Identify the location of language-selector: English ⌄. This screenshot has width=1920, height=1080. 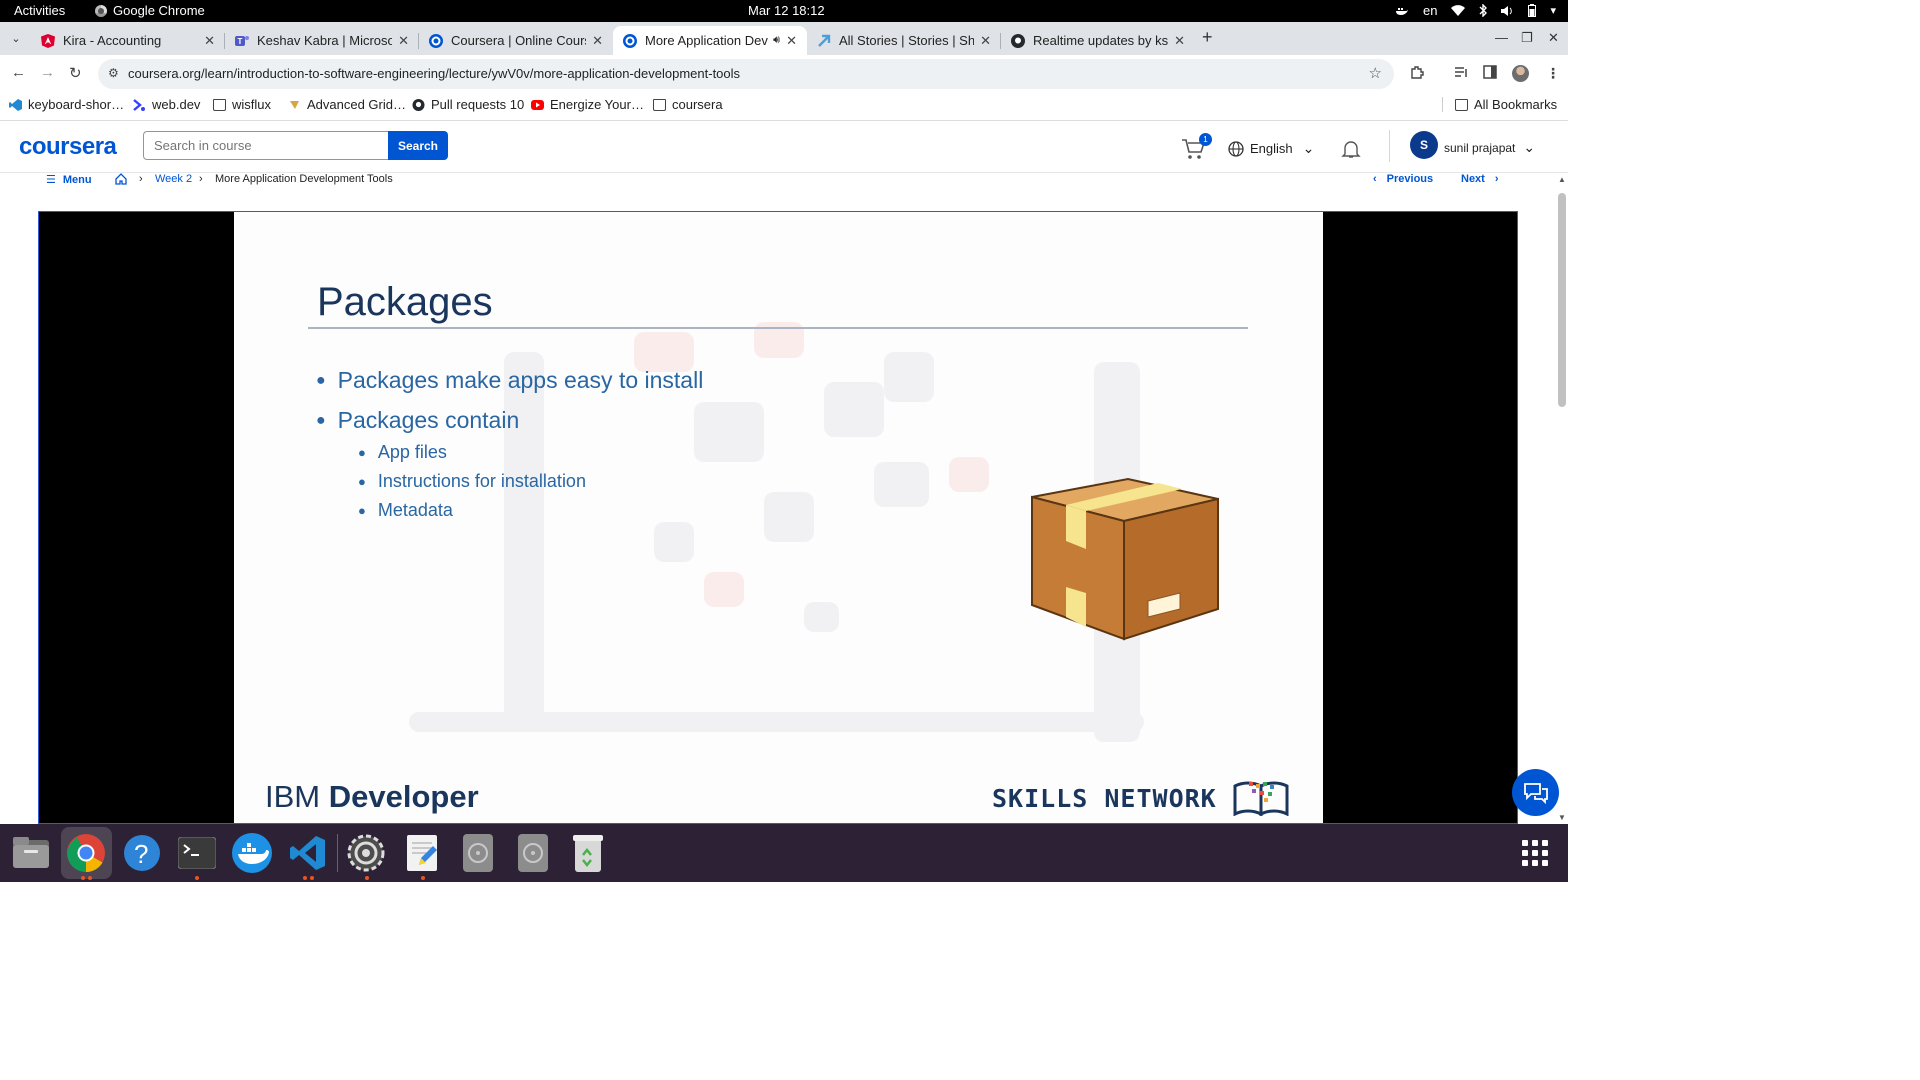
(1271, 148).